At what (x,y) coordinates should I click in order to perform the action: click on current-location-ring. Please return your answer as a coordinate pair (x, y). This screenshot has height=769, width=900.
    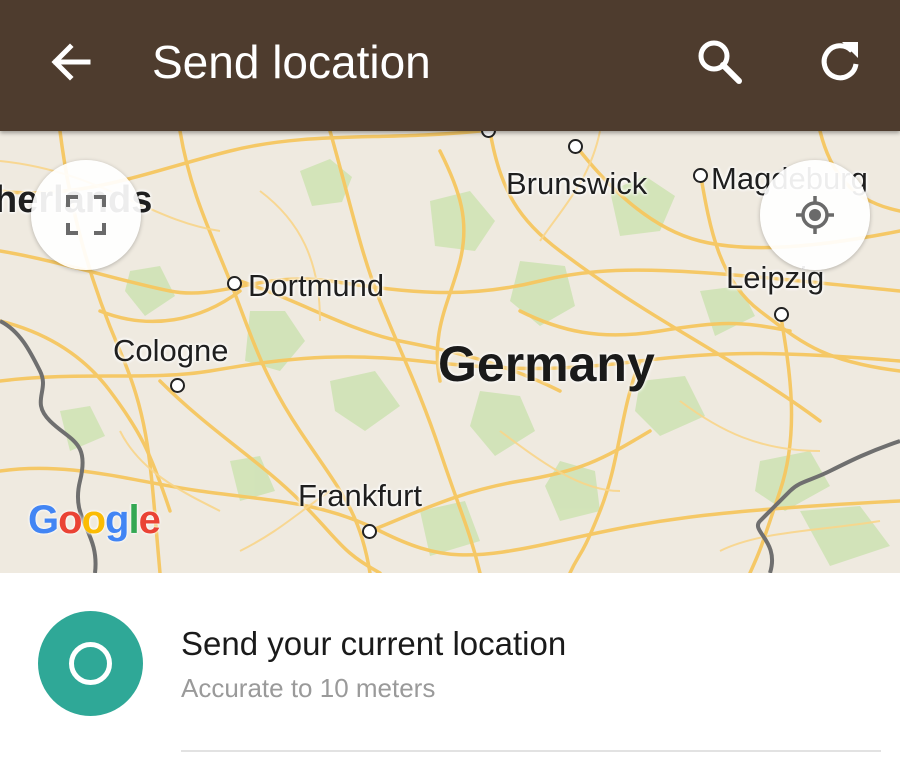
    Looking at the image, I should click on (90, 663).